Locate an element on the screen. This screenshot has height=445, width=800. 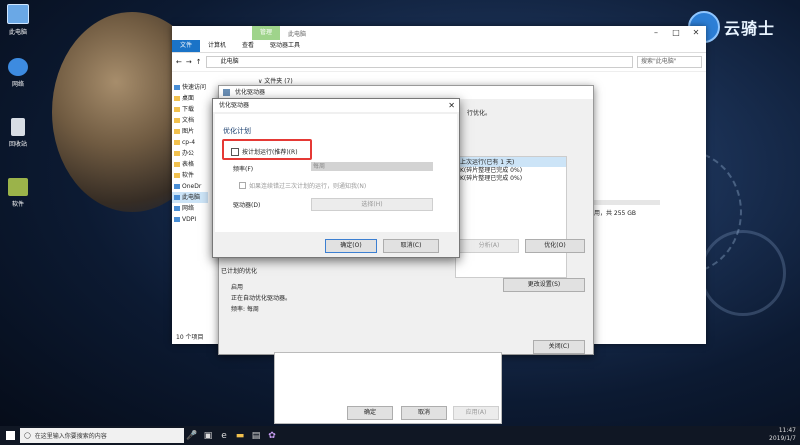
schedule-frequency-text: 频率: 每周 is located at coordinates (245, 309).